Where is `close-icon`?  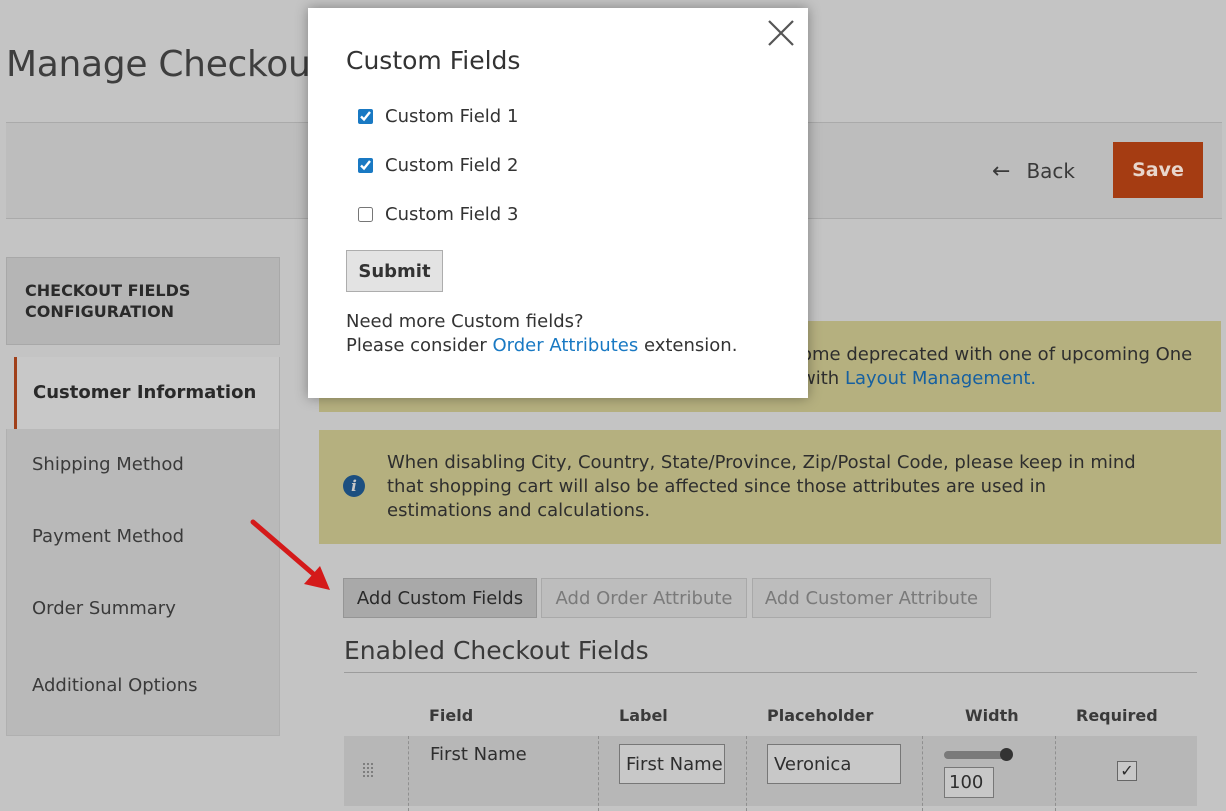
close-icon is located at coordinates (781, 33).